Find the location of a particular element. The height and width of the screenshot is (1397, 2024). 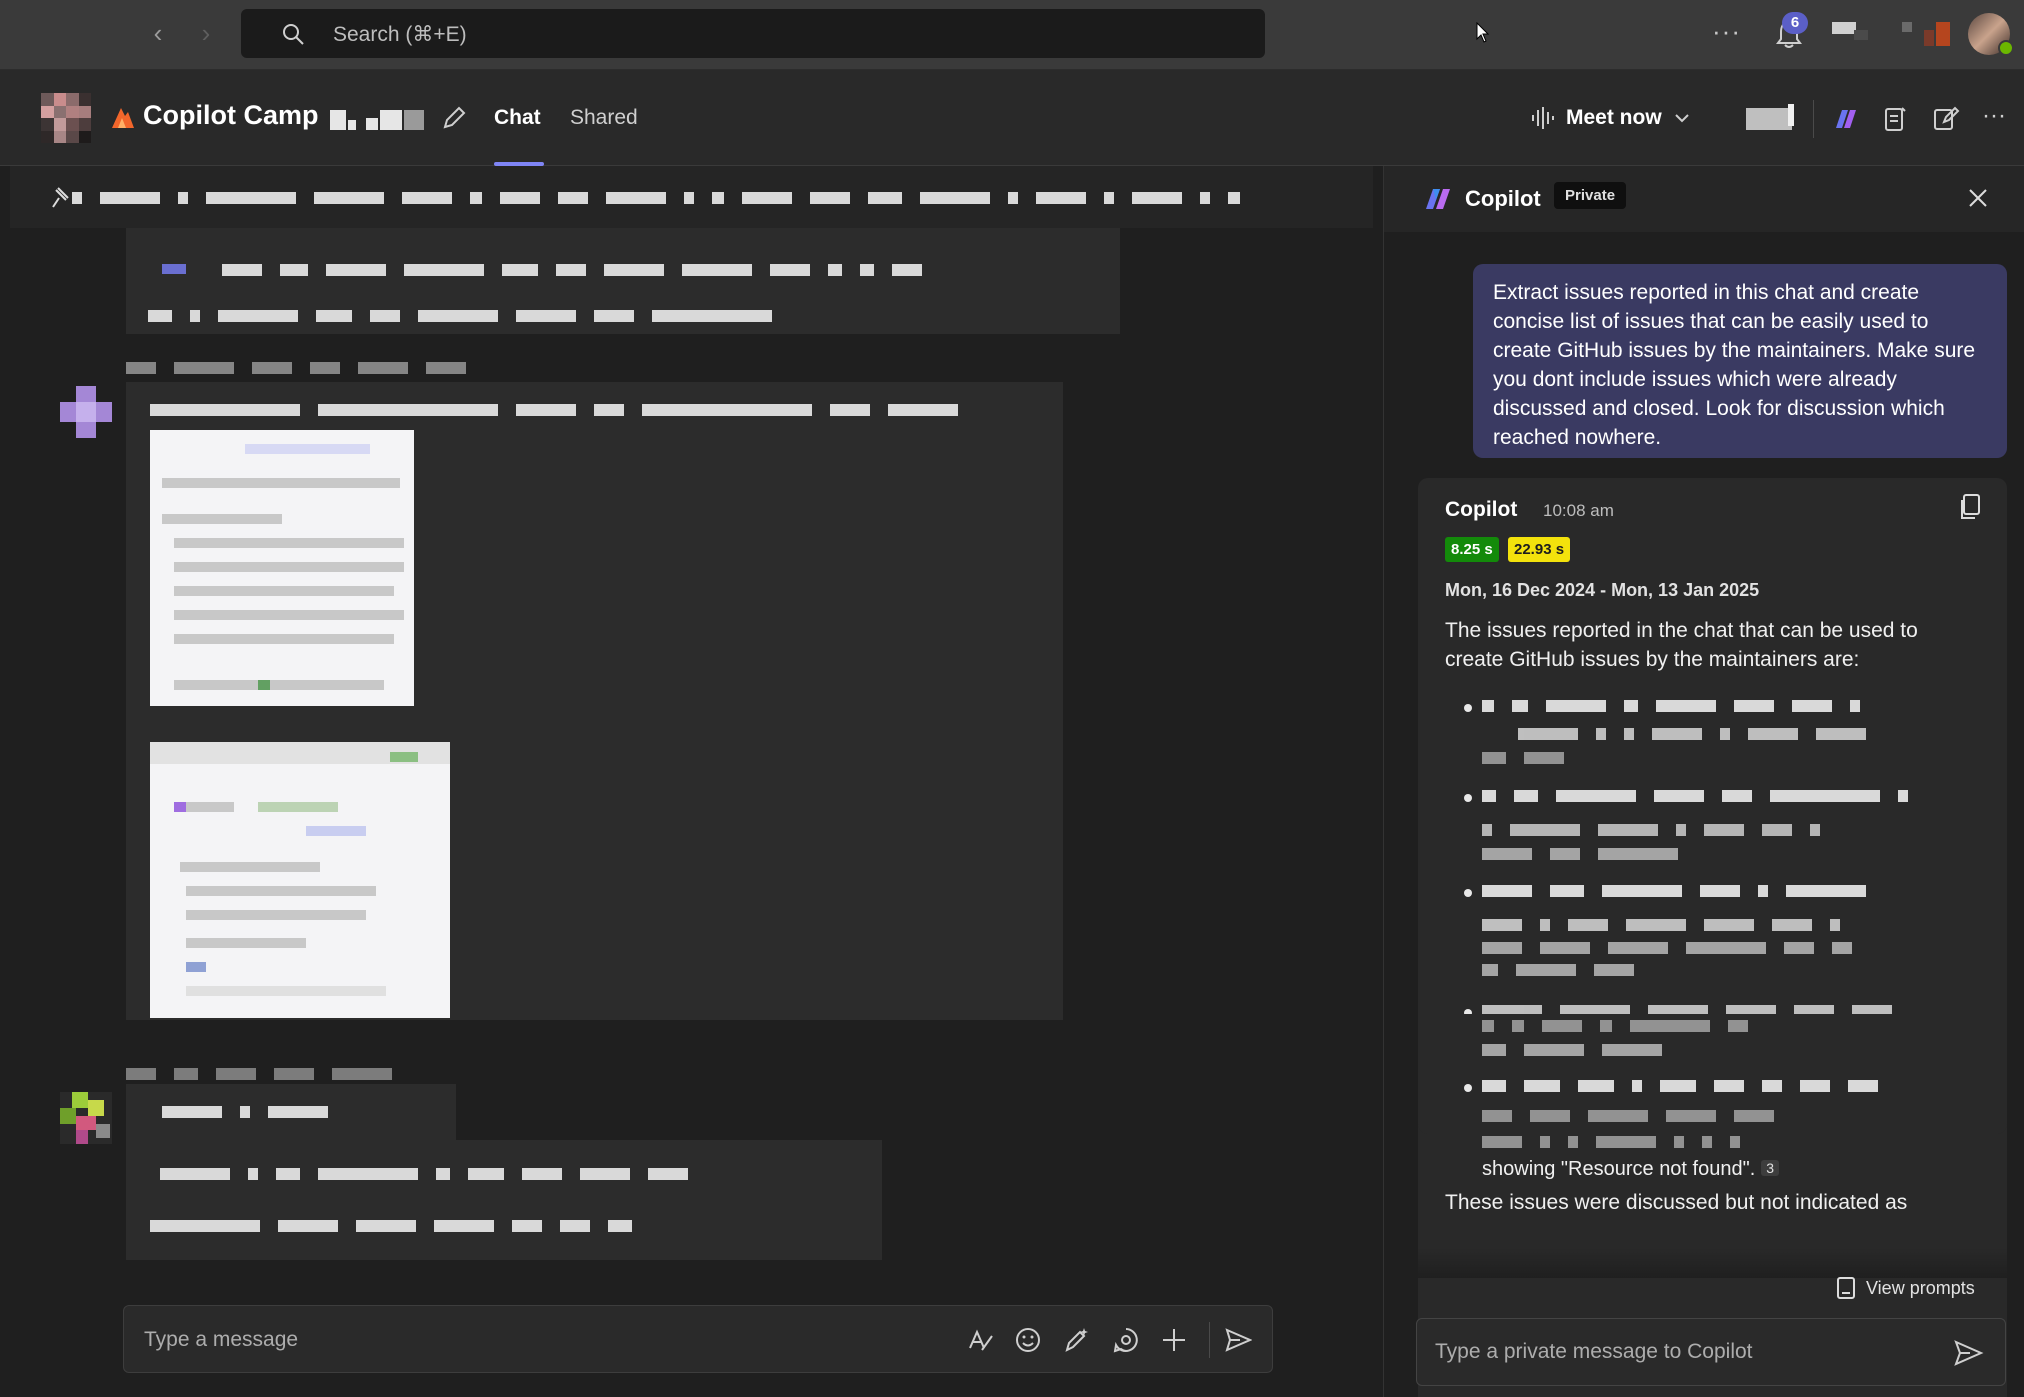

issue-5-tail-text: showing "Resource not found". is located at coordinates (1619, 1169).